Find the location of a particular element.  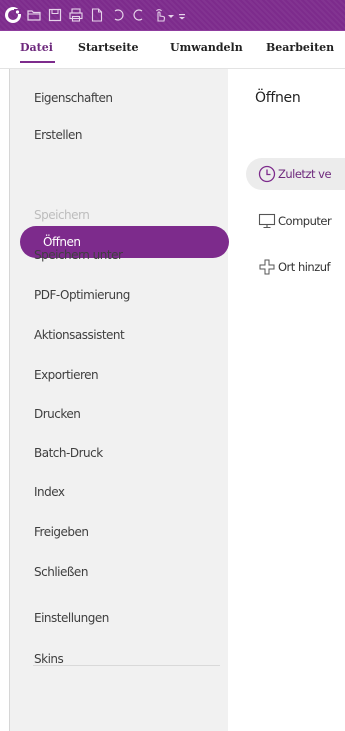

page-title: Öffnen is located at coordinates (278, 98).